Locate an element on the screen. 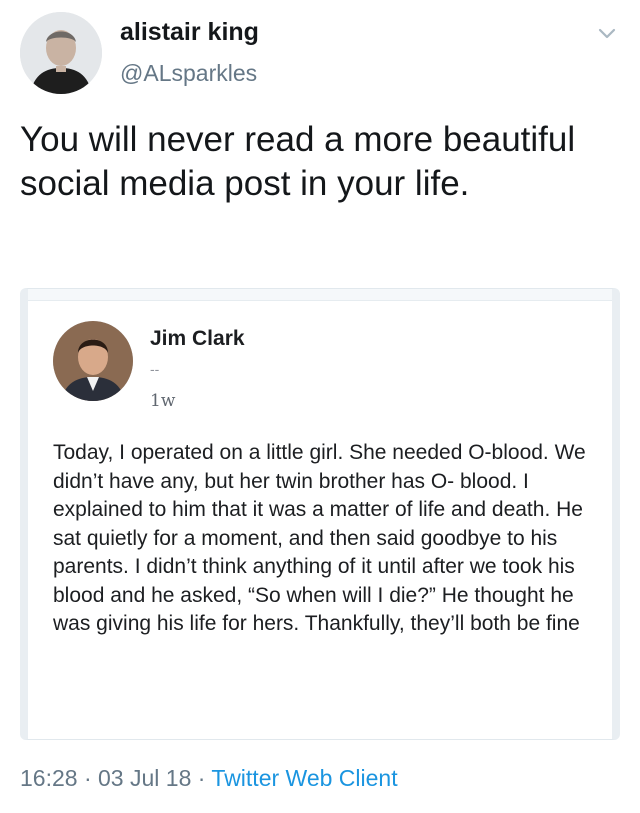  tweet-client-link: Twitter Web Client is located at coordinates (304, 778).